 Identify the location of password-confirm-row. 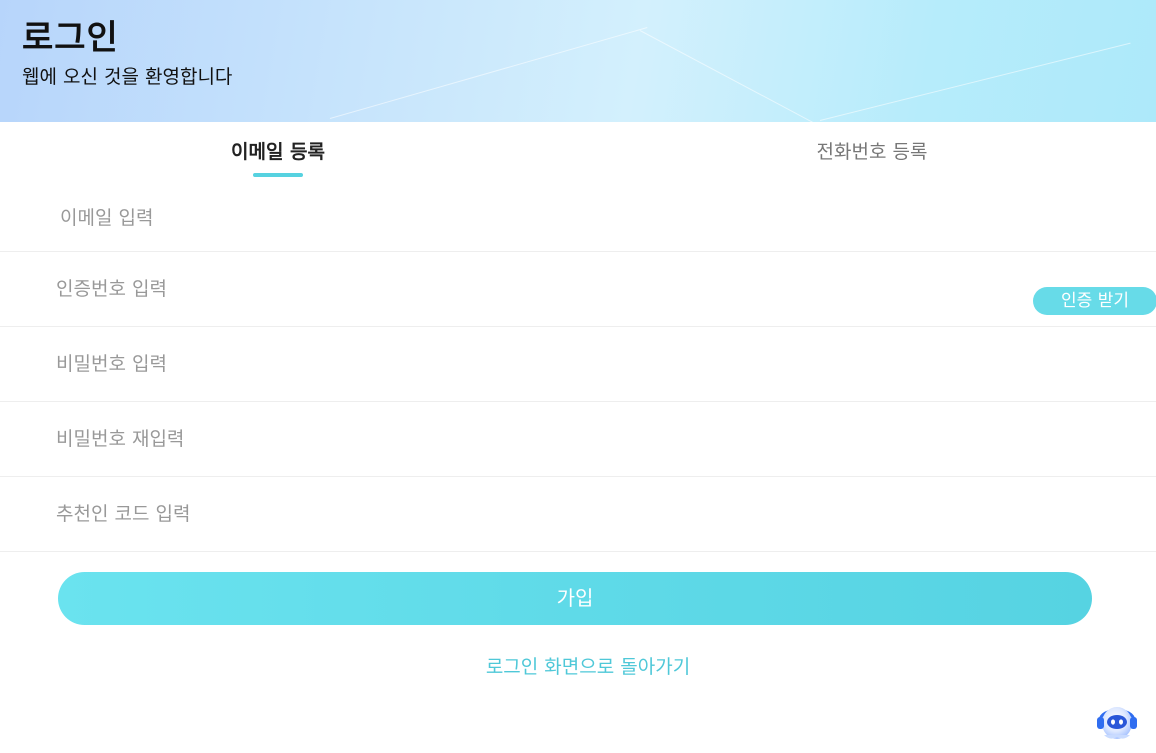
(578, 439).